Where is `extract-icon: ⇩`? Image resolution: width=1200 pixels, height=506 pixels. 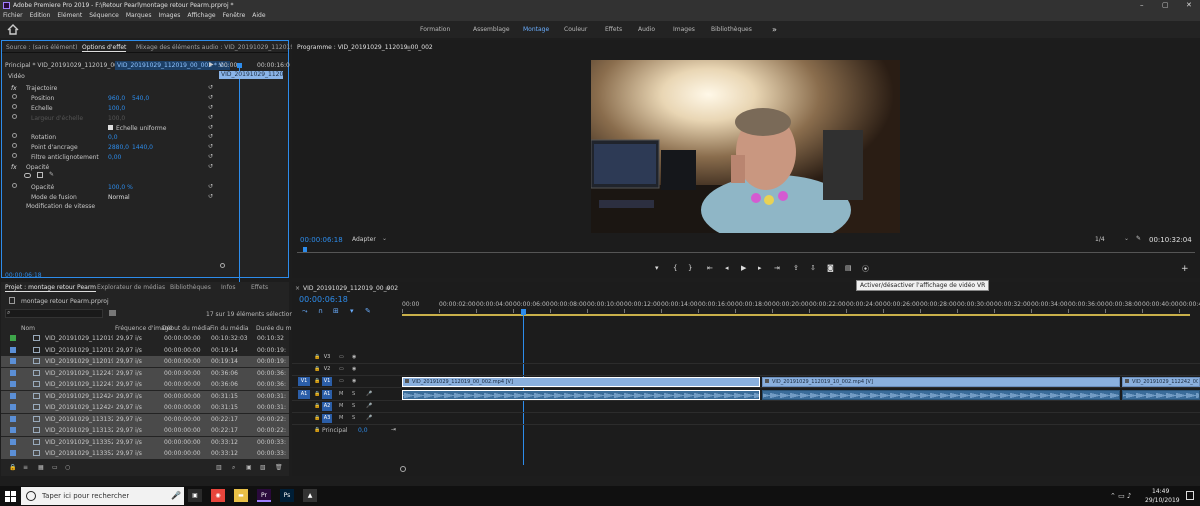
extract-icon: ⇩ is located at coordinates (813, 268).